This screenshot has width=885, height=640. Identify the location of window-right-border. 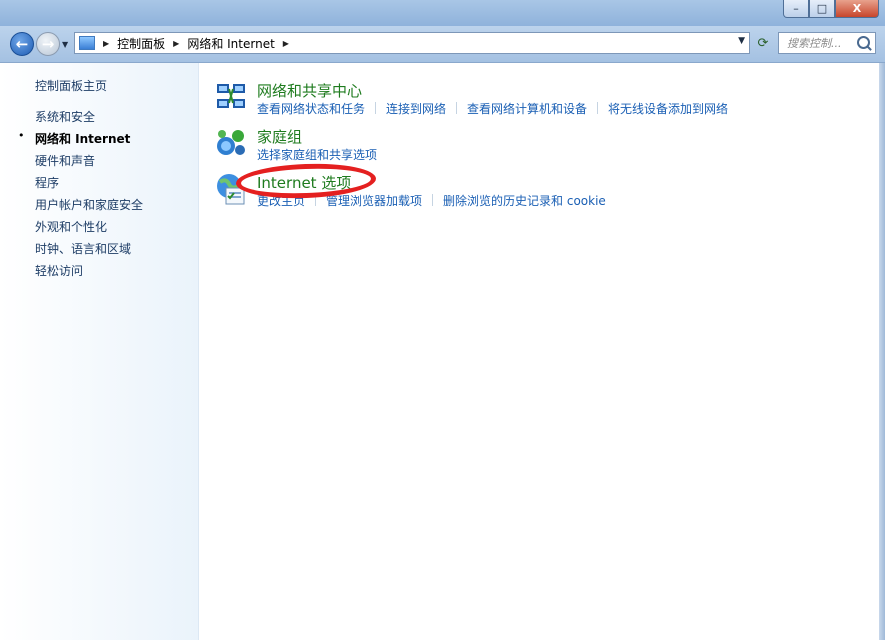
(882, 351).